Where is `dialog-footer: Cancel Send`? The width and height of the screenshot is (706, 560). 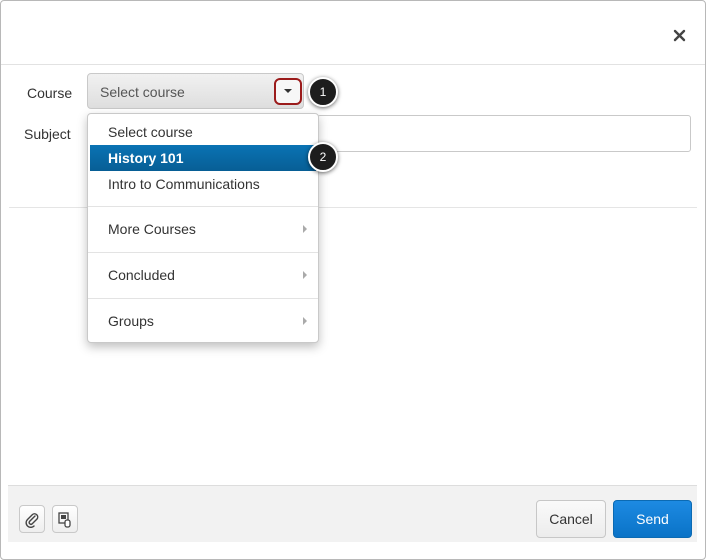
dialog-footer: Cancel Send is located at coordinates (352, 513).